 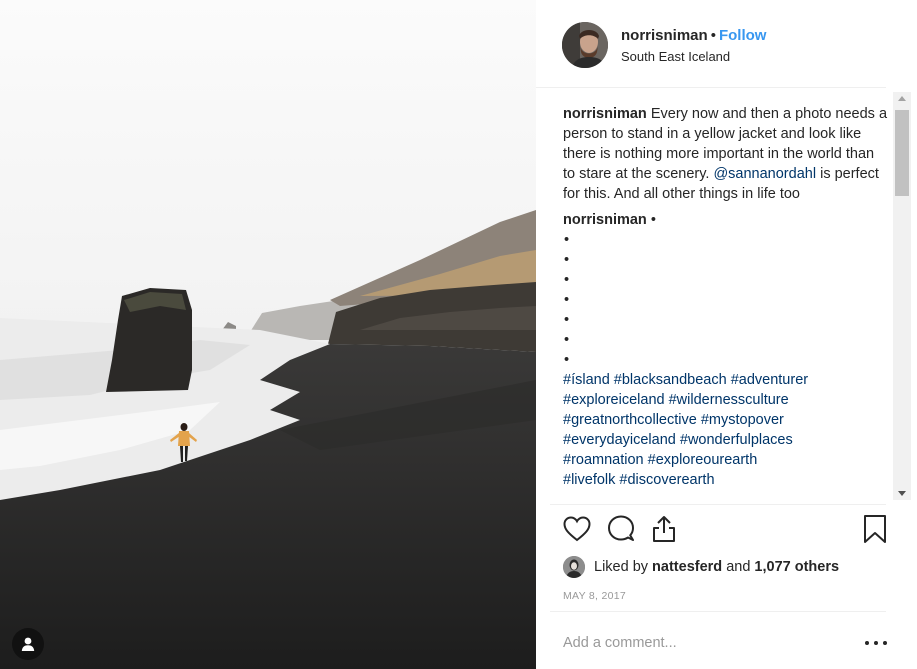 What do you see at coordinates (902, 493) in the screenshot?
I see `scroll-down-arrow-icon` at bounding box center [902, 493].